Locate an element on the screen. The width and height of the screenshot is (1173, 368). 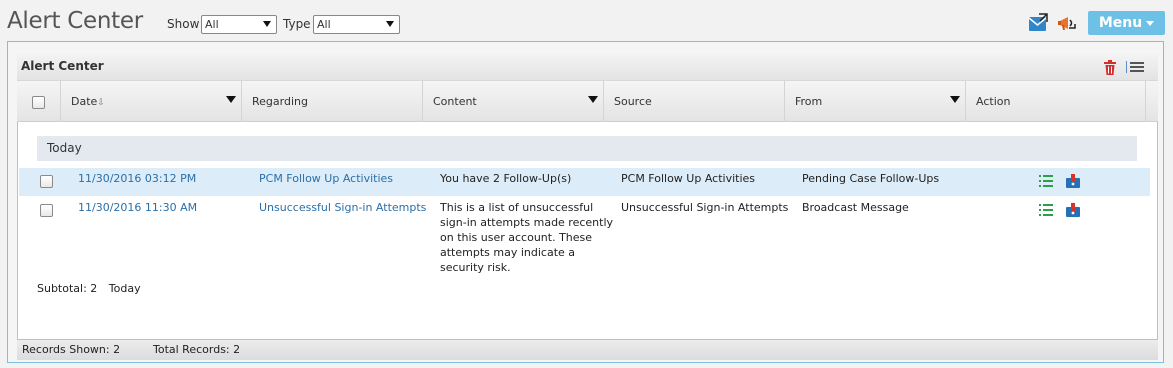
content-line: security risk. is located at coordinates (475, 267).